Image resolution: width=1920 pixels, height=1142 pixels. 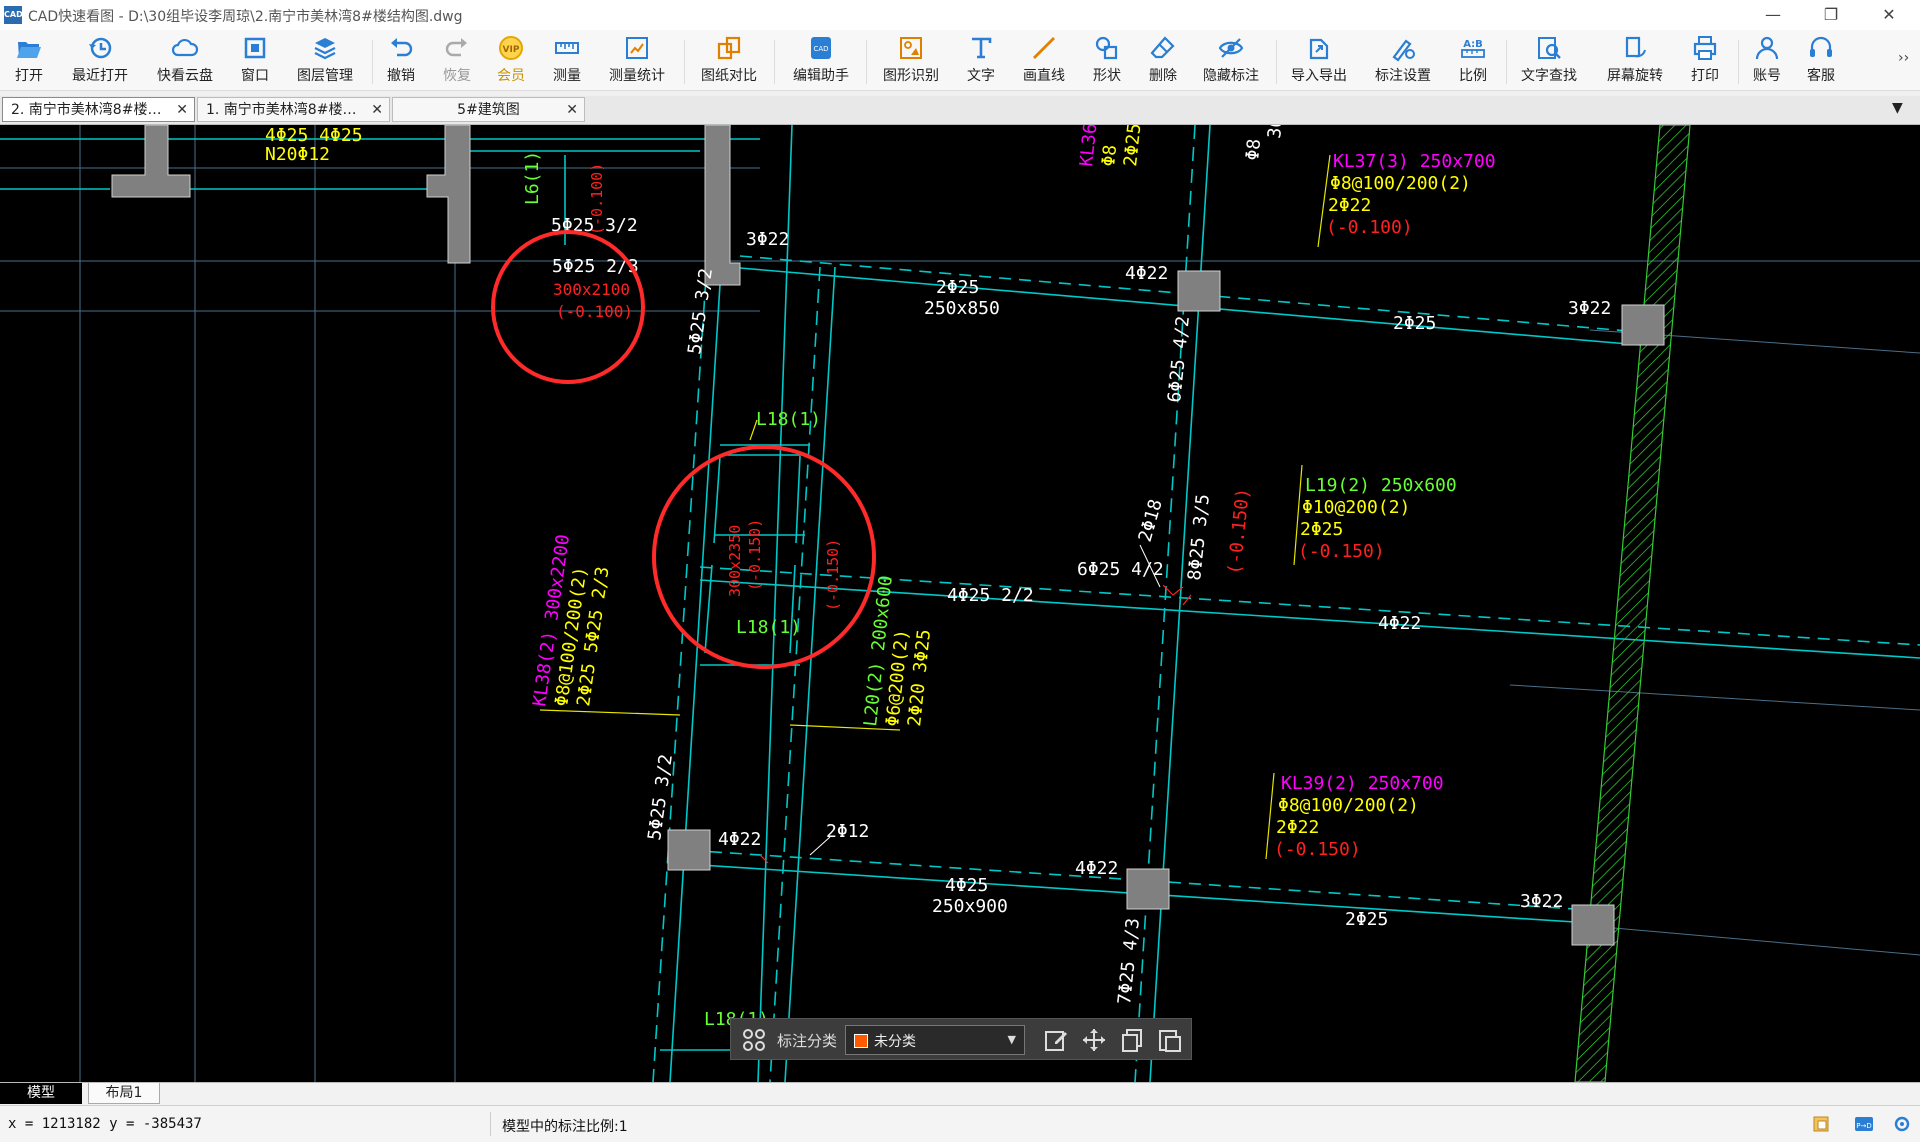 I want to click on tab-label: 5#建筑图, so click(x=488, y=110).